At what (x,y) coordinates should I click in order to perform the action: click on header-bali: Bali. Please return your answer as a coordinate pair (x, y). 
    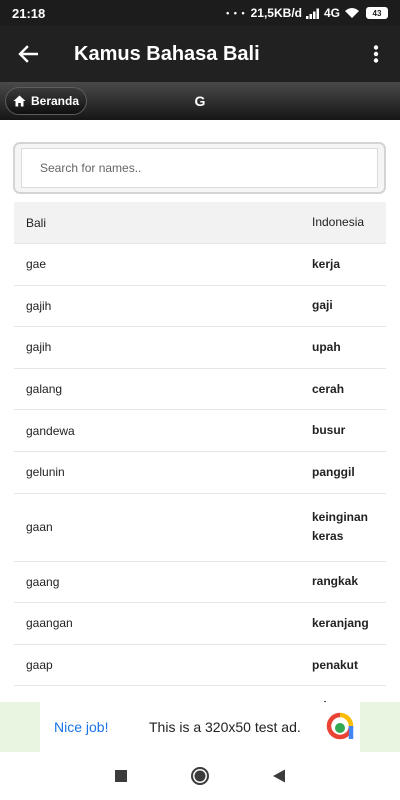
    Looking at the image, I should click on (36, 222).